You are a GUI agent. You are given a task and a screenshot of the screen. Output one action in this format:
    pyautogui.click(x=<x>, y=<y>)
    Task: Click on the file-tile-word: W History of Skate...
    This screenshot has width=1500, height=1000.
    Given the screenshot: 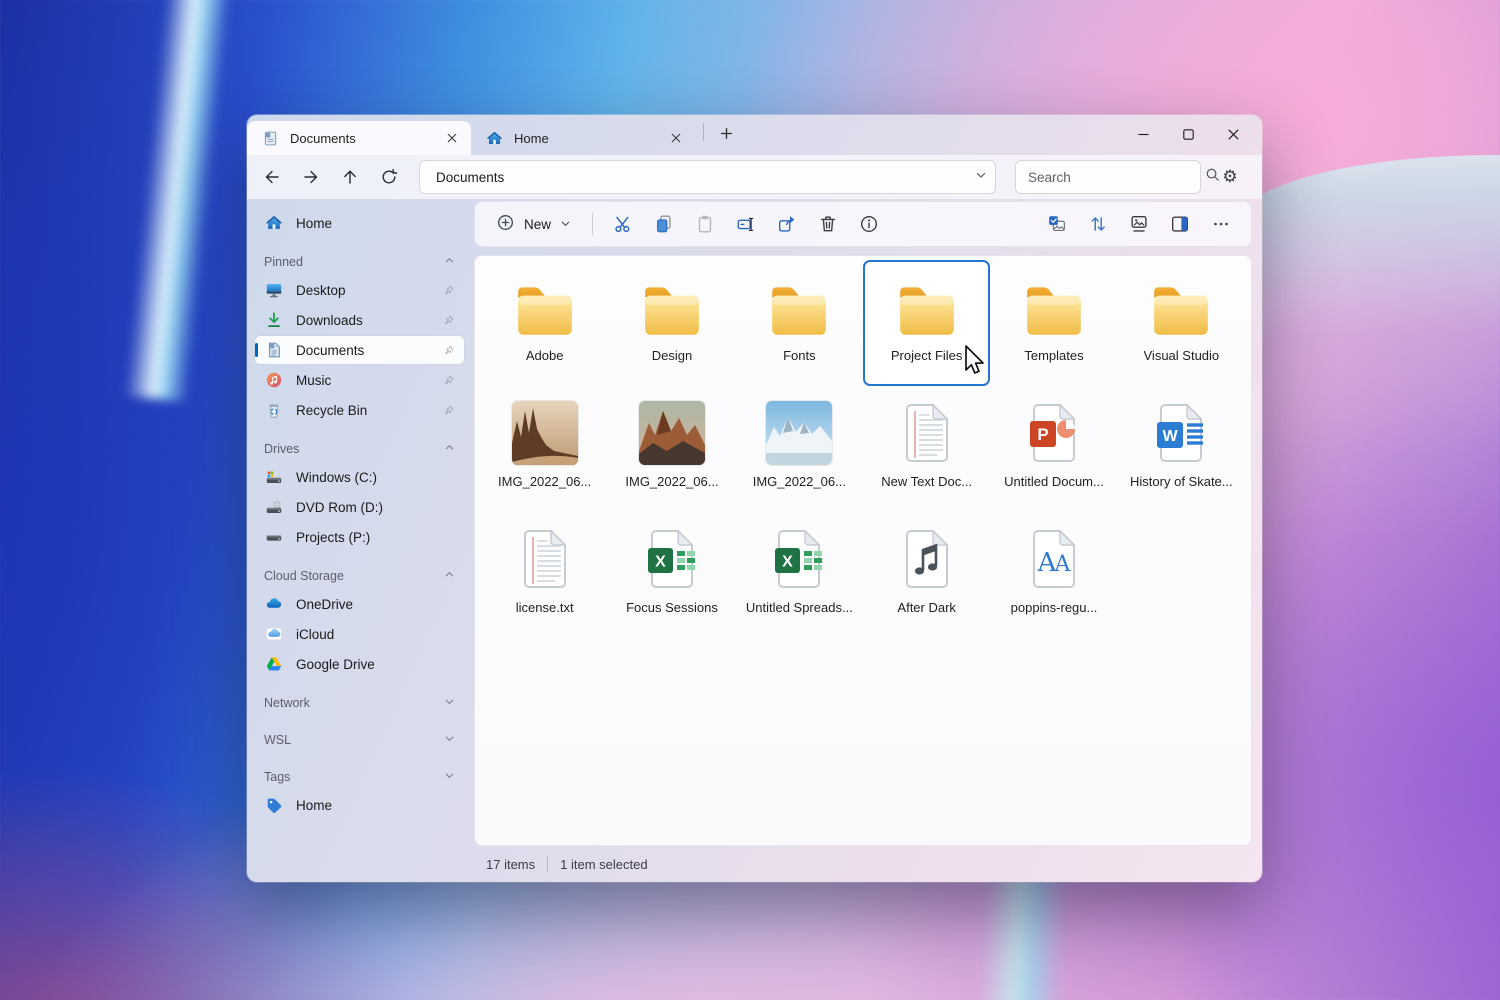 What is the action you would take?
    pyautogui.click(x=1181, y=449)
    